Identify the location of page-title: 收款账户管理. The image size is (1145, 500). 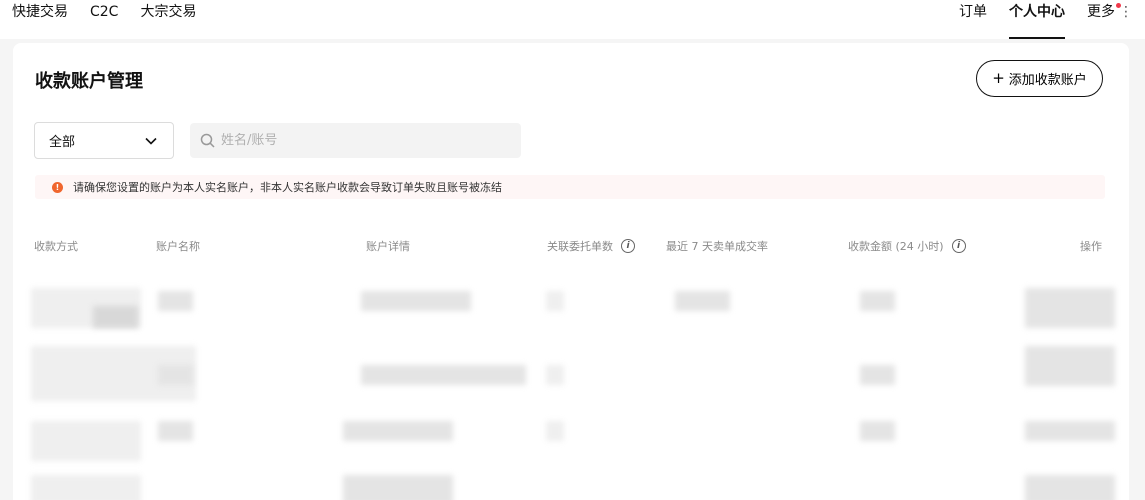
(89, 81).